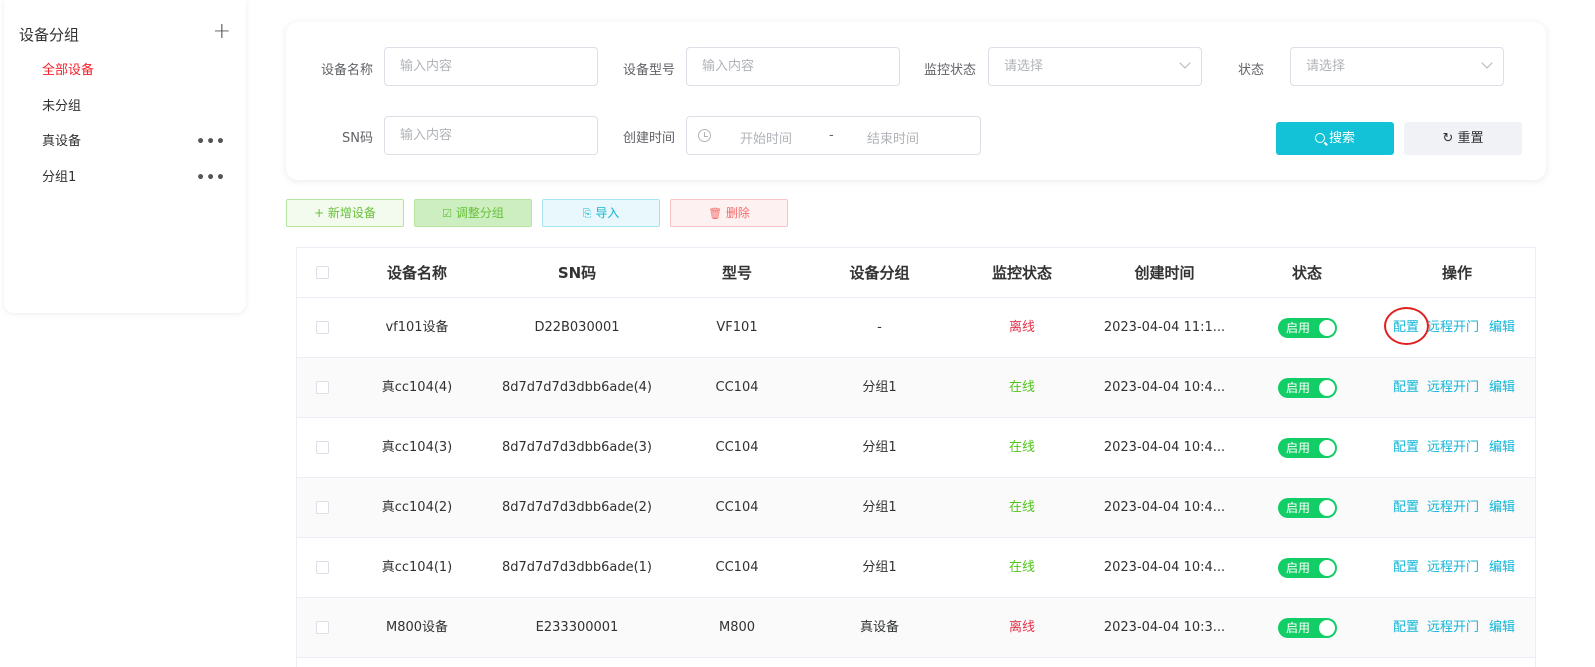 The image size is (1595, 667). I want to click on status-select: 请选择, so click(1397, 66).